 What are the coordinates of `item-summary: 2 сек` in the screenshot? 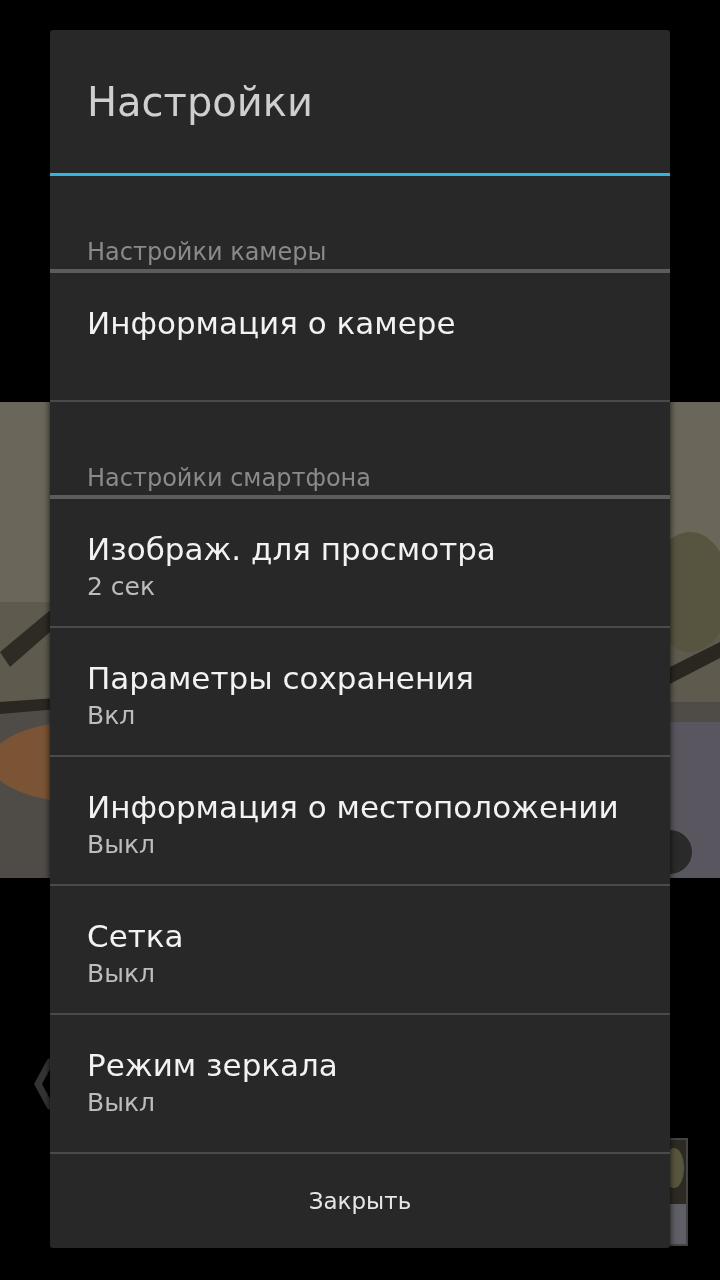 It's located at (122, 587).